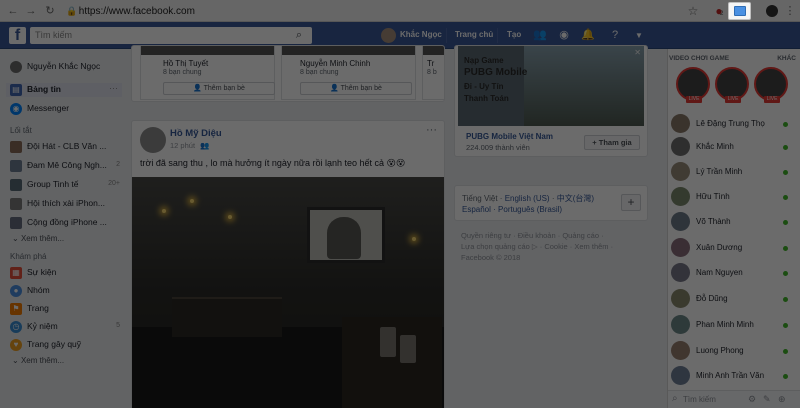 The image size is (800, 408). I want to click on explore-label: Kỷ niệm, so click(42, 326).